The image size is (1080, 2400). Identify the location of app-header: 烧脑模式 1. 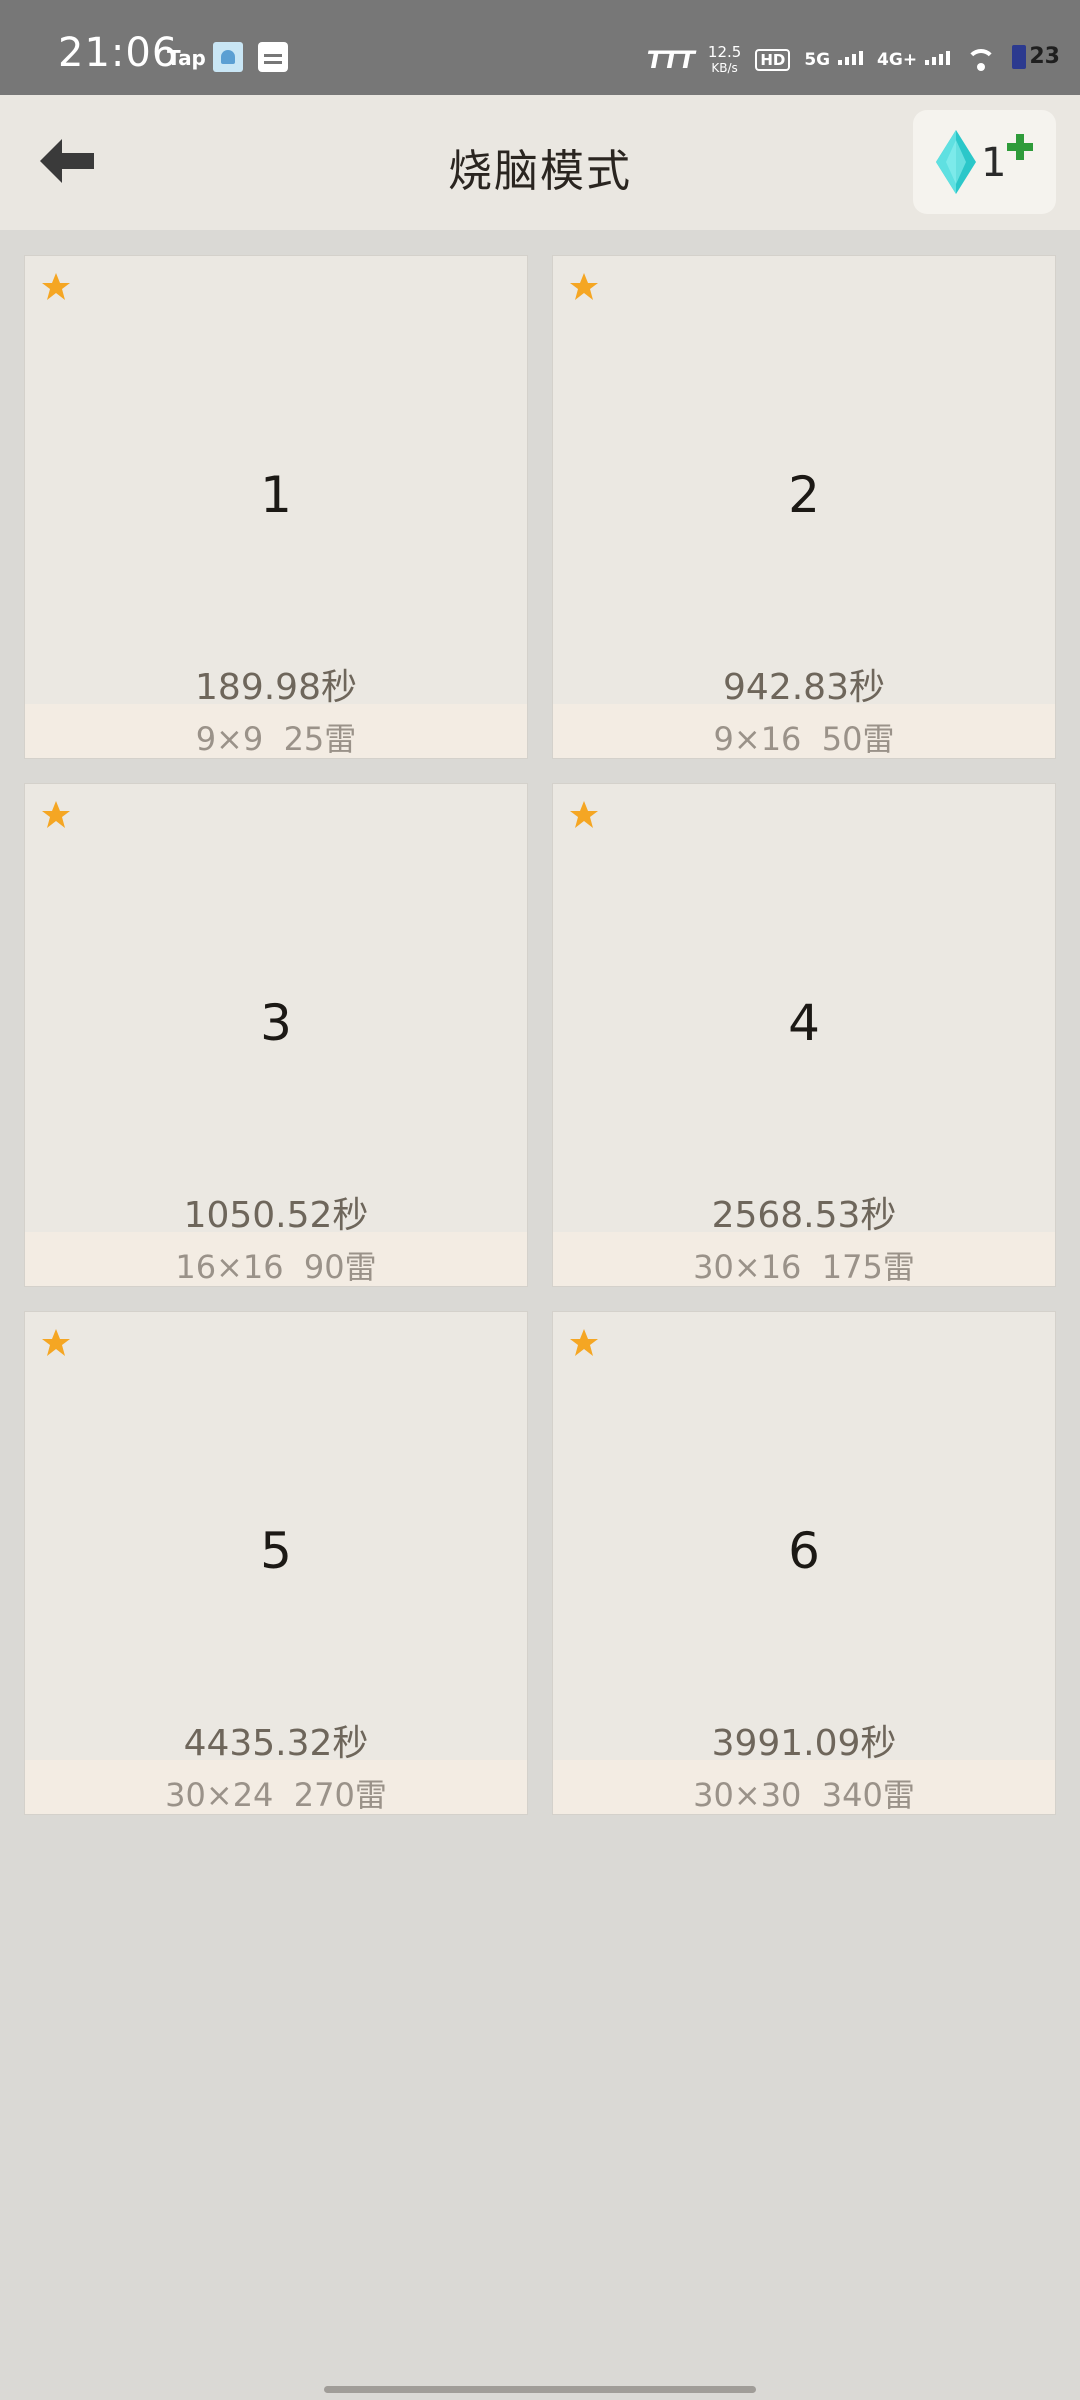
(540, 162).